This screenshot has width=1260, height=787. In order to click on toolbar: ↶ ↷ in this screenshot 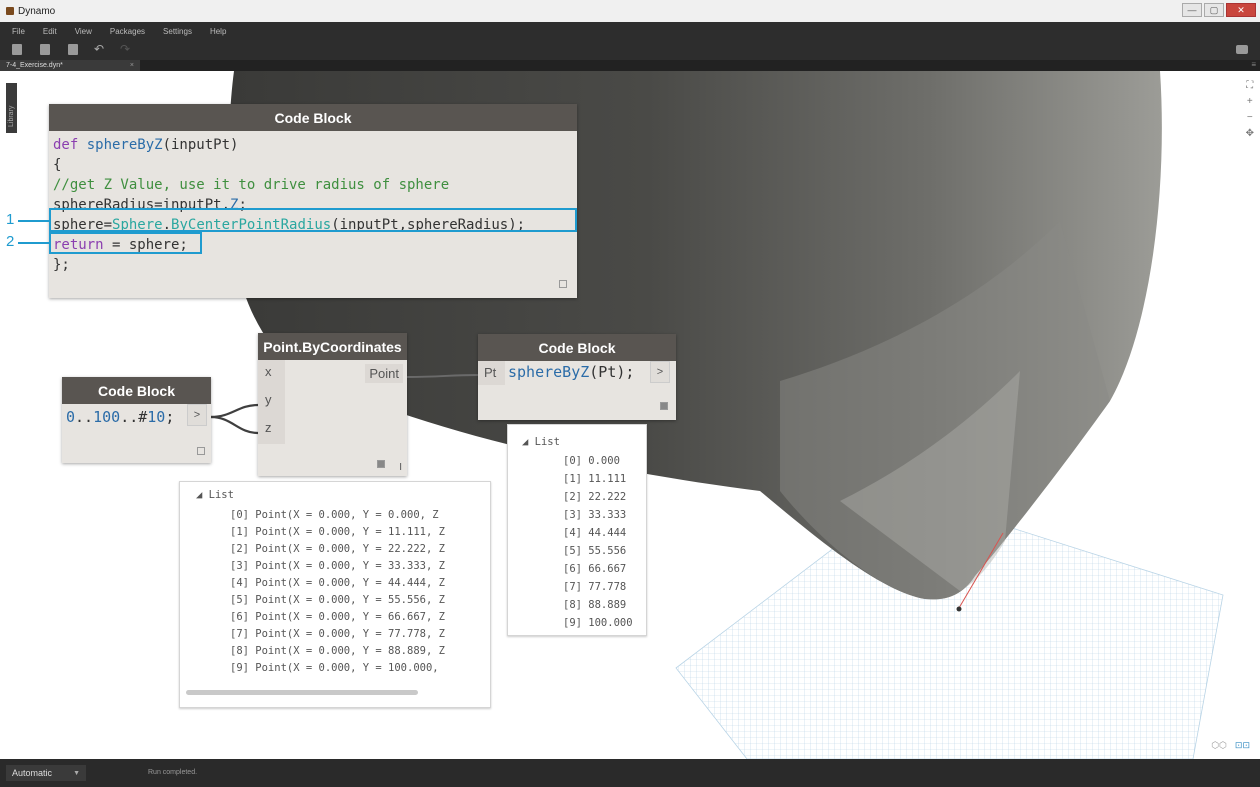, I will do `click(630, 50)`.